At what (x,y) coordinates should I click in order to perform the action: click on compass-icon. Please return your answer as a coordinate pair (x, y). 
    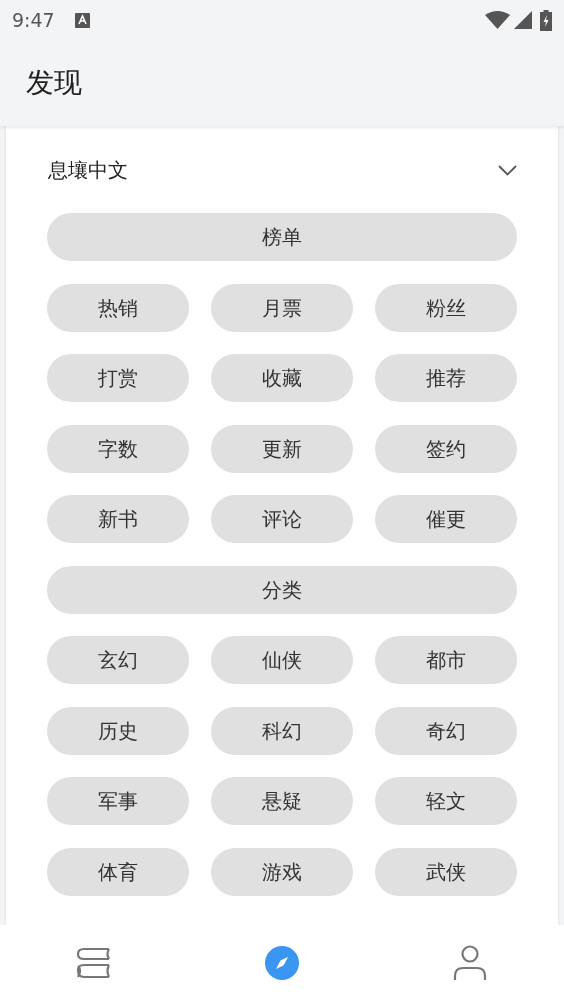
    Looking at the image, I should click on (282, 962).